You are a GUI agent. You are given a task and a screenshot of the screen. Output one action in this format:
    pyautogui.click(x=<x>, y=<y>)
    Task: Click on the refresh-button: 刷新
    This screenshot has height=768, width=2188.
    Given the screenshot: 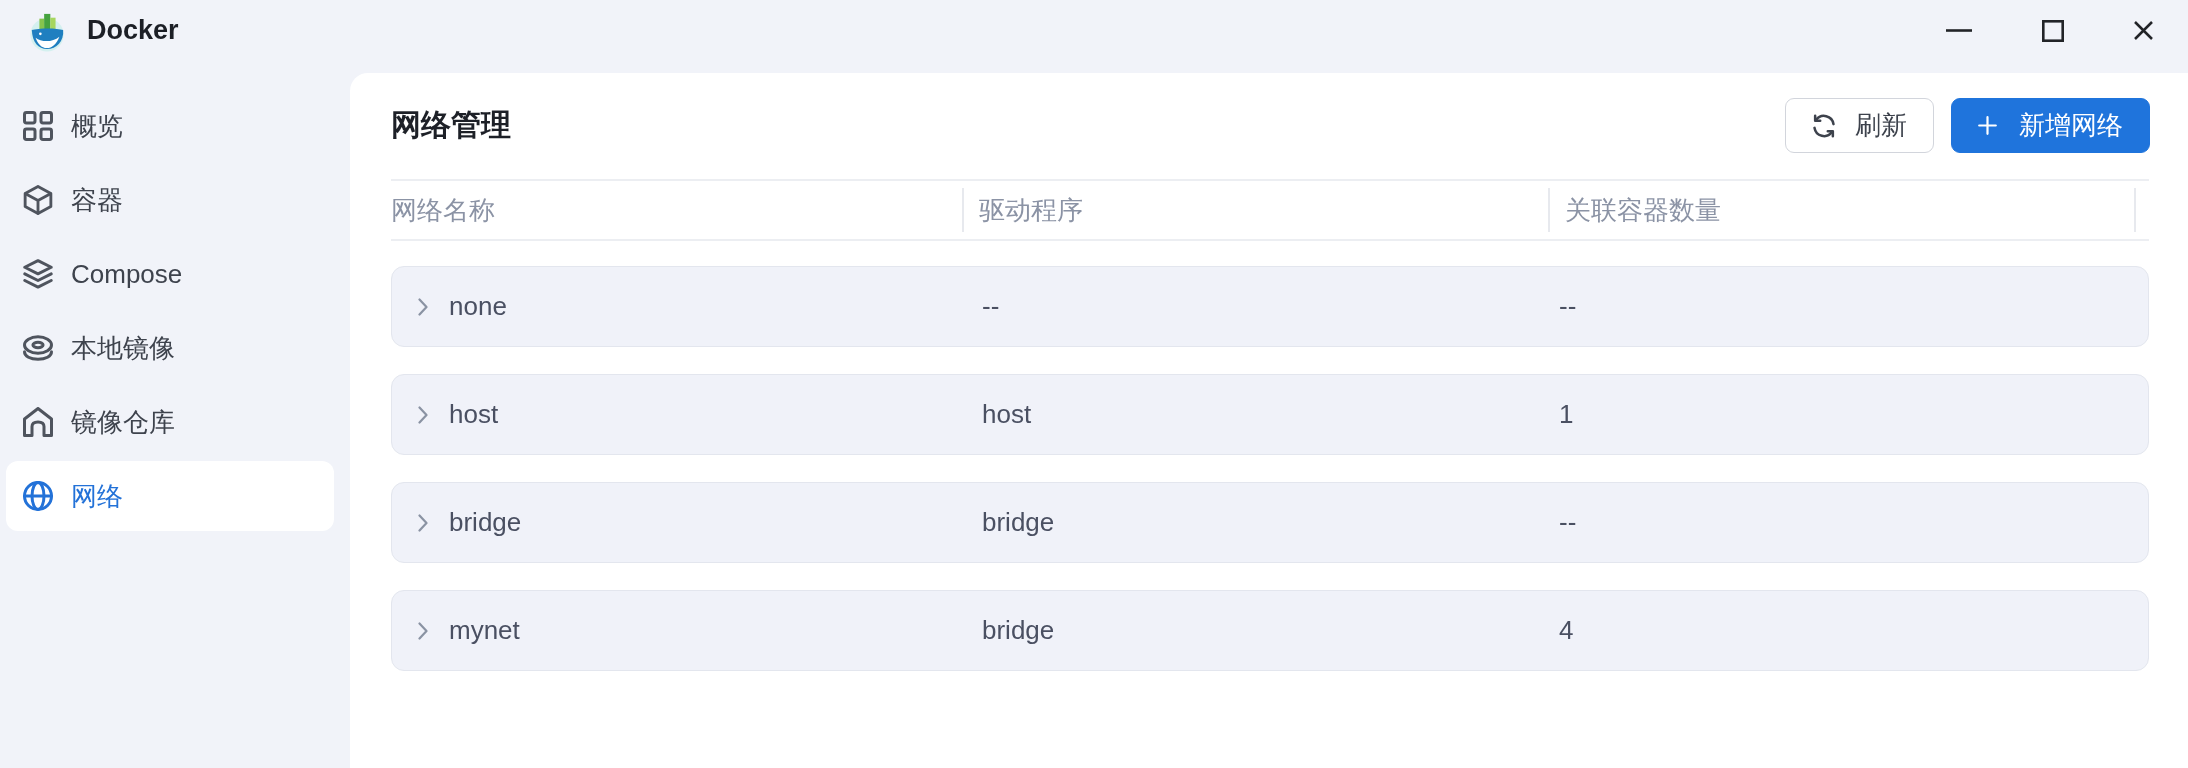 What is the action you would take?
    pyautogui.click(x=1859, y=125)
    